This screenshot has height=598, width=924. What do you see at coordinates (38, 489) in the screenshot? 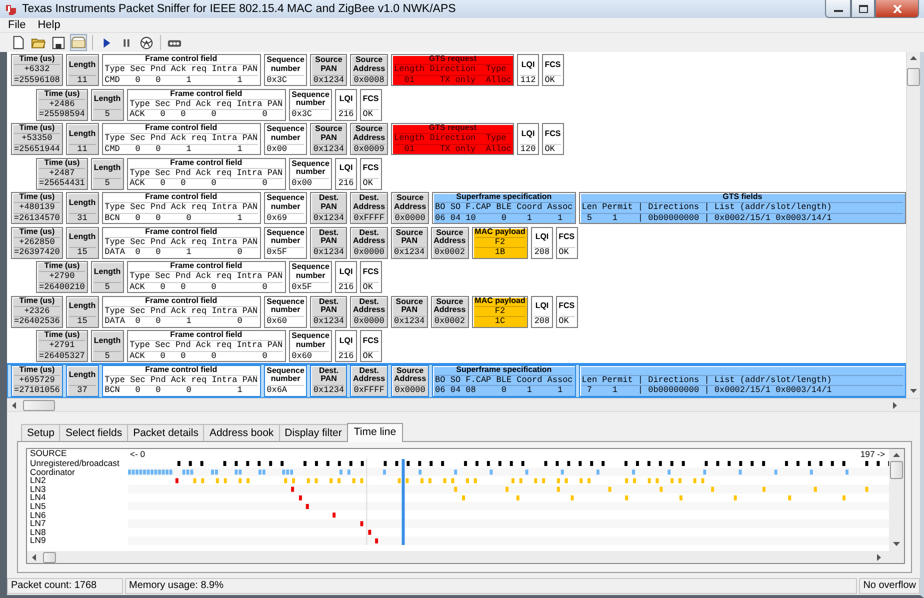
I see `lane-label: LN3` at bounding box center [38, 489].